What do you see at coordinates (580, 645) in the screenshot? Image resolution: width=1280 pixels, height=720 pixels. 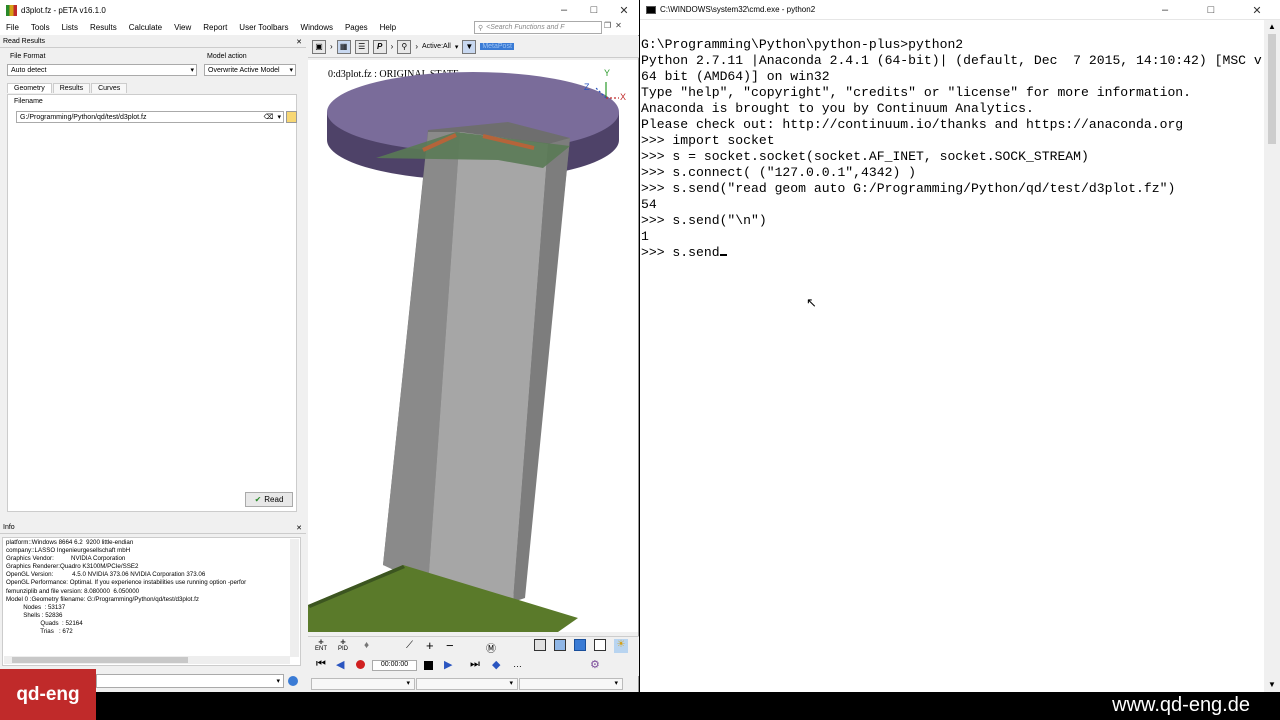 I see `cube-blue-icon` at bounding box center [580, 645].